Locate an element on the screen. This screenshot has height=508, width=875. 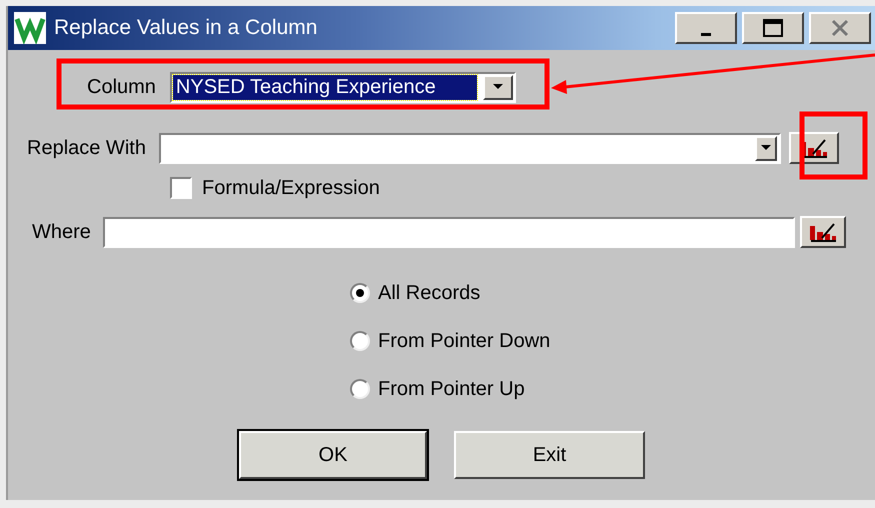
exit-button: Exit is located at coordinates (549, 455).